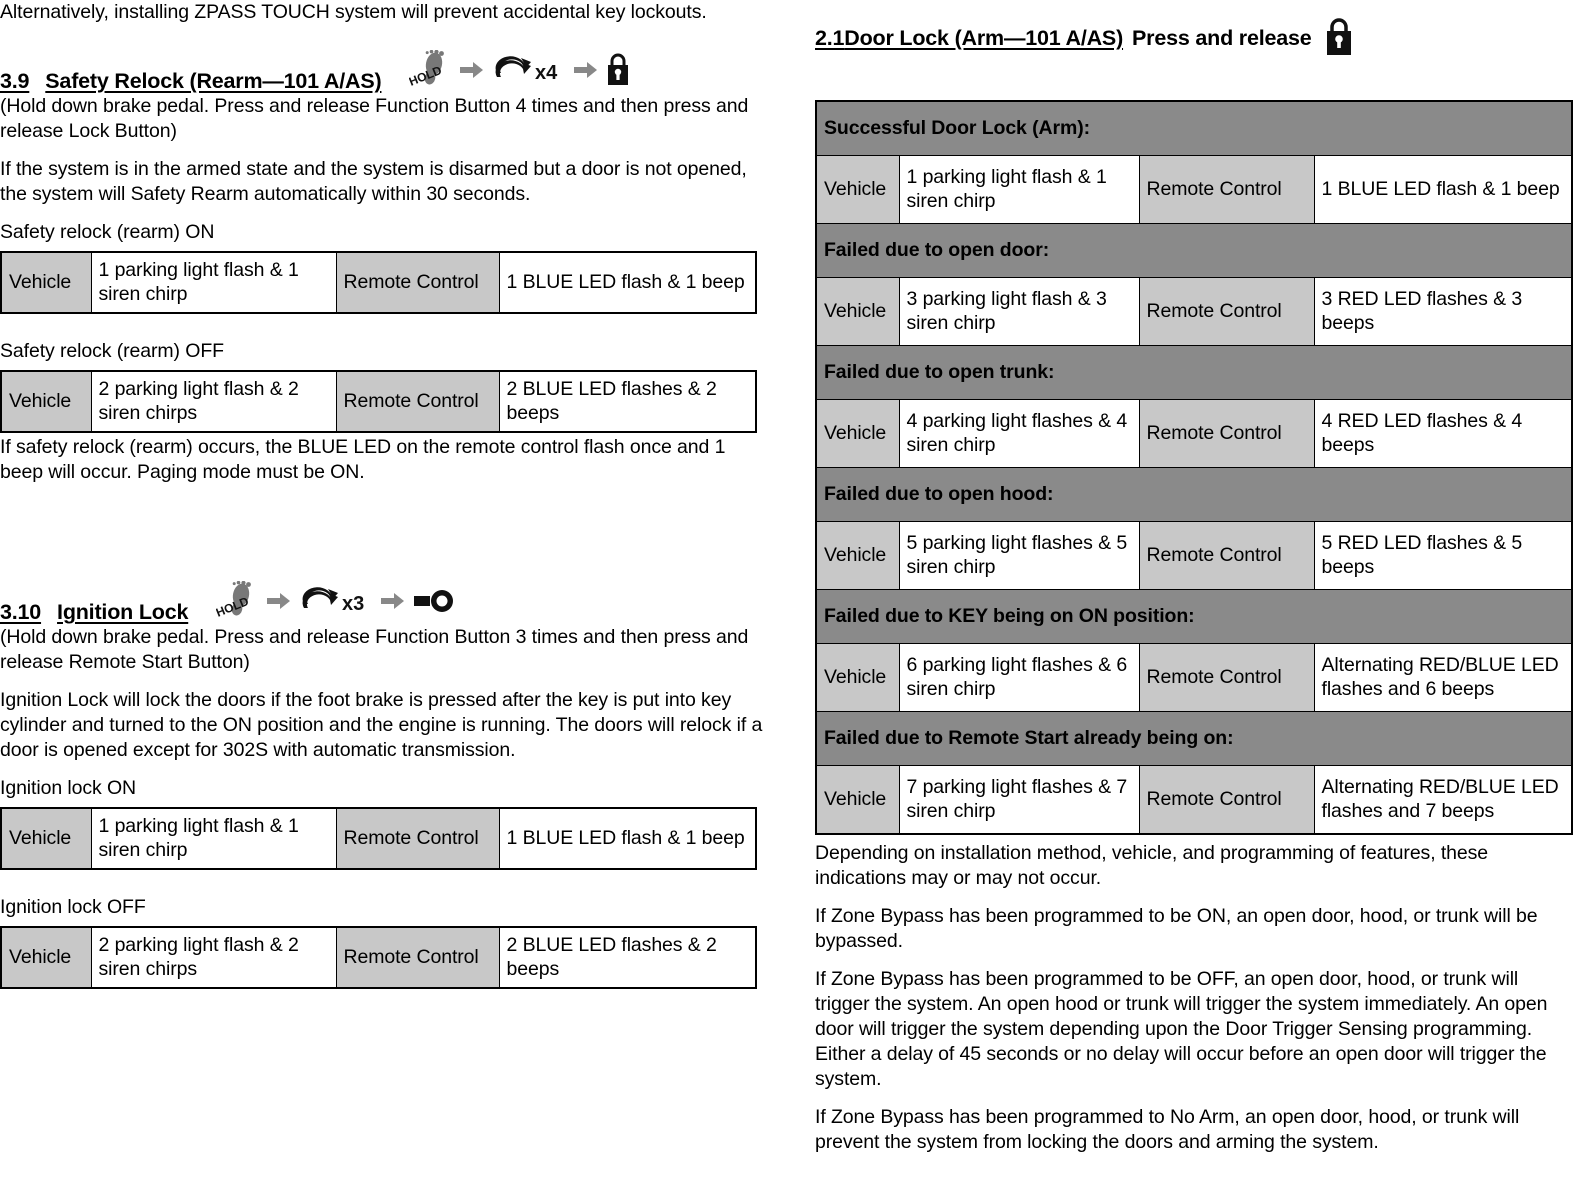  Describe the element at coordinates (68, 788) in the screenshot. I see `ignition-lock-on-caption: Ignition lock ON` at that location.